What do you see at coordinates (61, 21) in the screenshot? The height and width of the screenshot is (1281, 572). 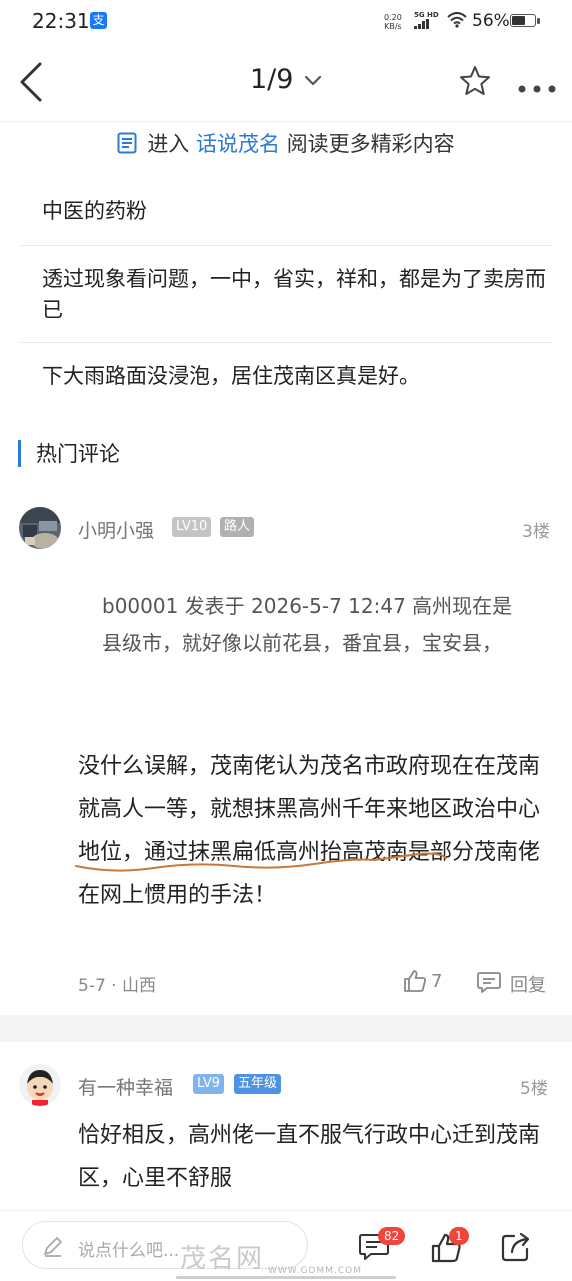 I see `status-time: 22:31` at bounding box center [61, 21].